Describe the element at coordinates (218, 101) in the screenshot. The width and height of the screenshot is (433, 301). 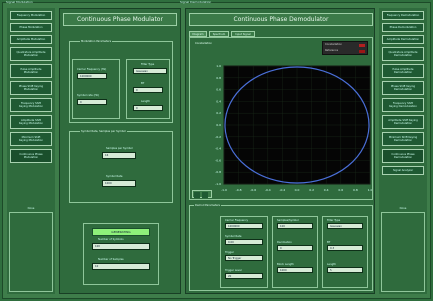
I see `y-tick-label: 0.4` at that location.